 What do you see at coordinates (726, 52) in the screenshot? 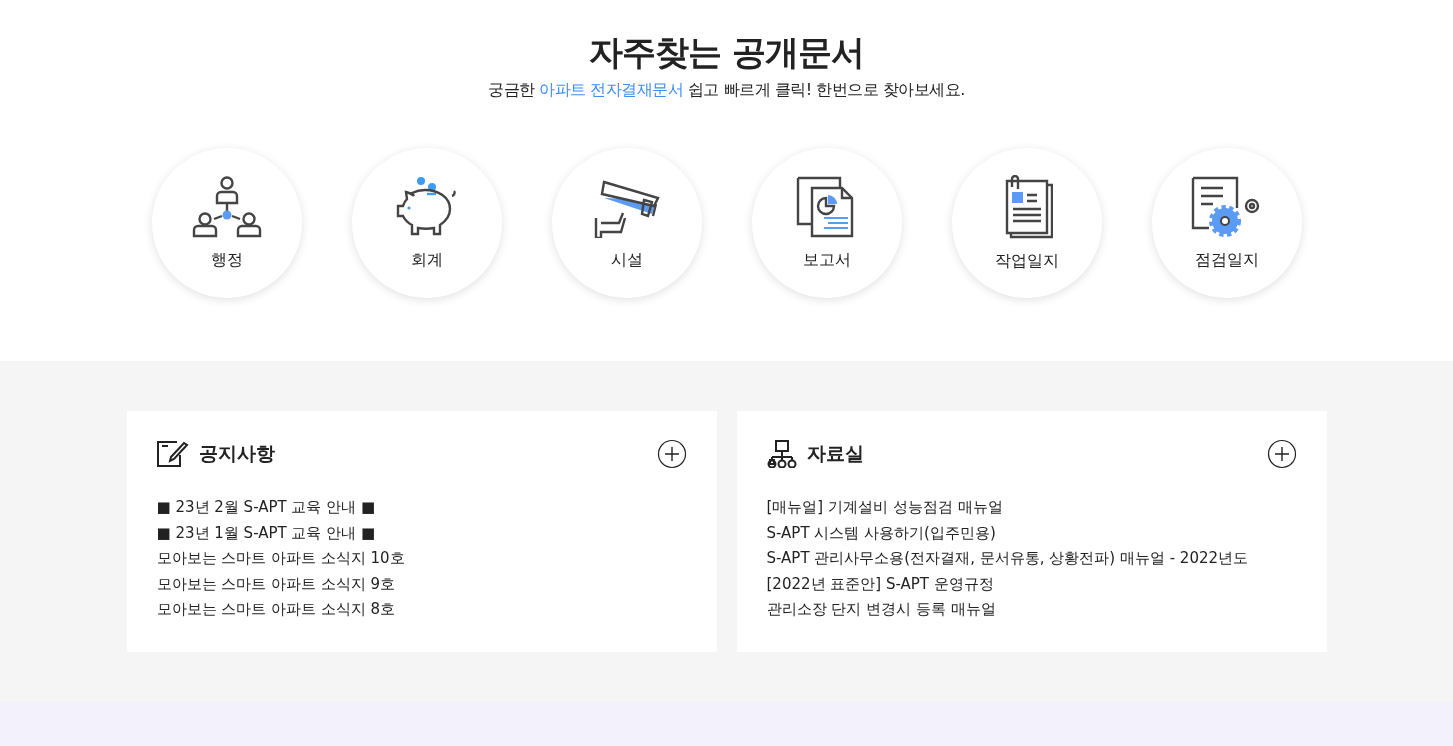
I see `section-title: 자주찾는 공개문서` at bounding box center [726, 52].